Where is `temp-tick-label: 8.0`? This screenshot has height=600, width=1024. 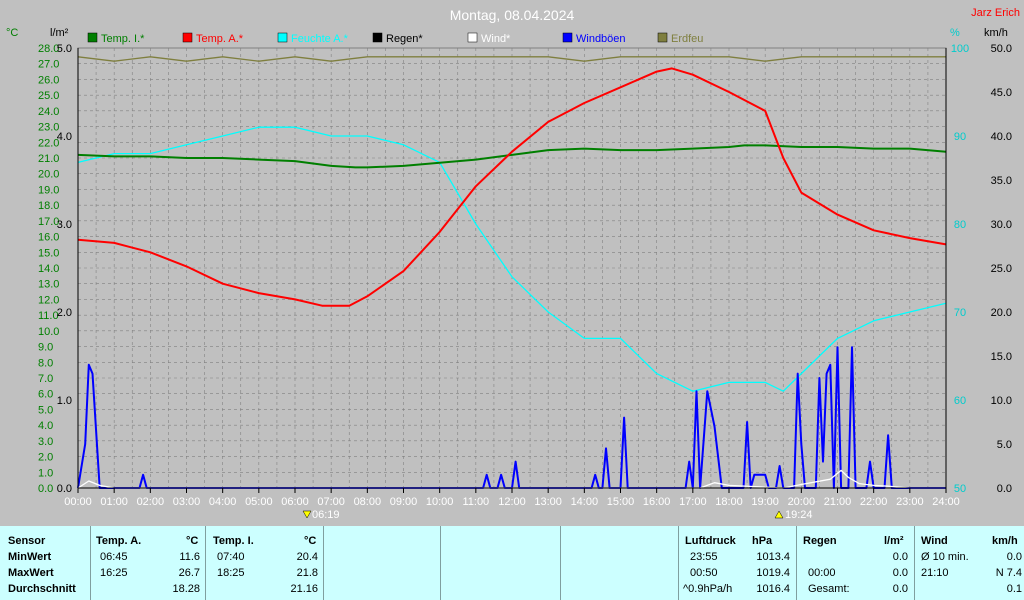 temp-tick-label: 8.0 is located at coordinates (45, 363).